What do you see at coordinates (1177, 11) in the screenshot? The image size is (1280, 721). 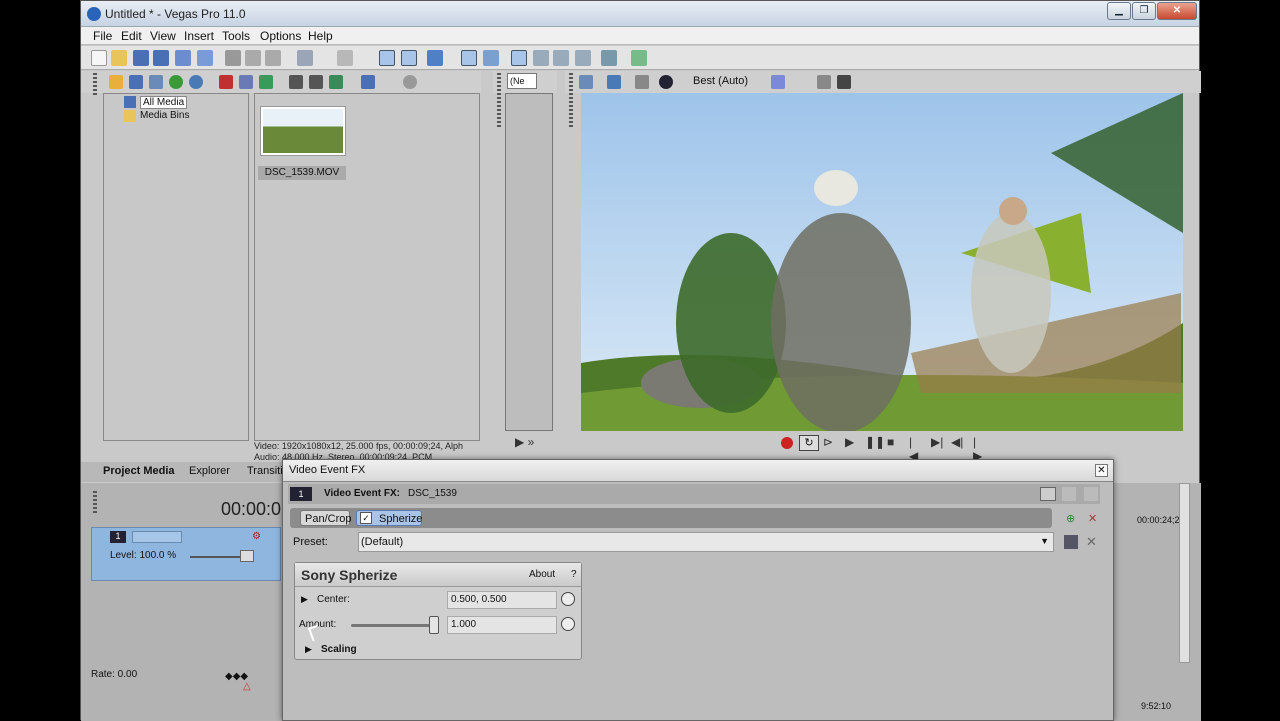 I see `close-button: ✕` at bounding box center [1177, 11].